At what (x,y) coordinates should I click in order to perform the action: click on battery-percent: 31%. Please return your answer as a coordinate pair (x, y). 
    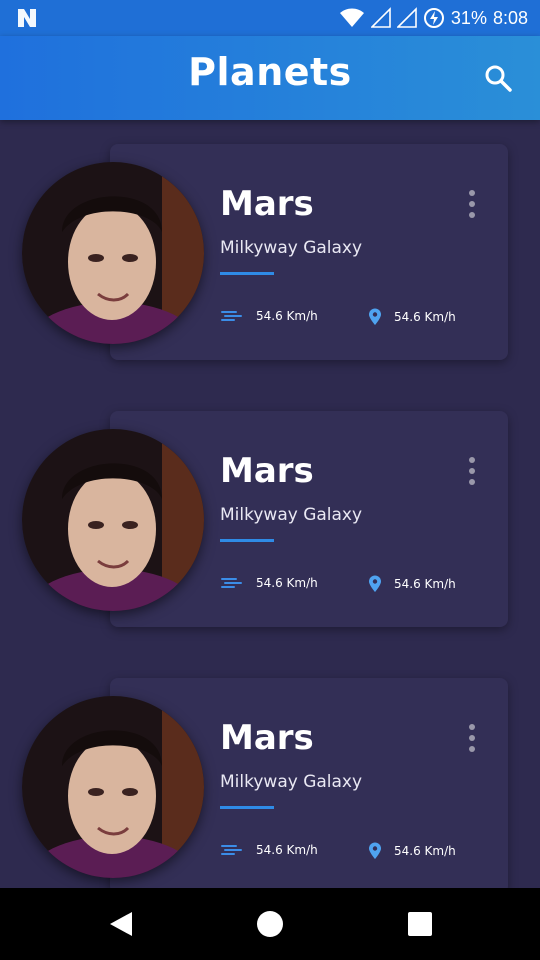
    Looking at the image, I should click on (468, 17).